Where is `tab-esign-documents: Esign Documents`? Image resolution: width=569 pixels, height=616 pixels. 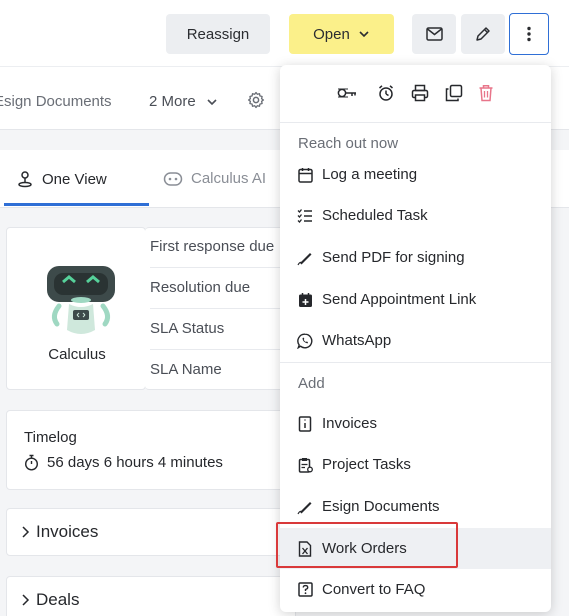
tab-esign-documents: Esign Documents is located at coordinates (56, 101).